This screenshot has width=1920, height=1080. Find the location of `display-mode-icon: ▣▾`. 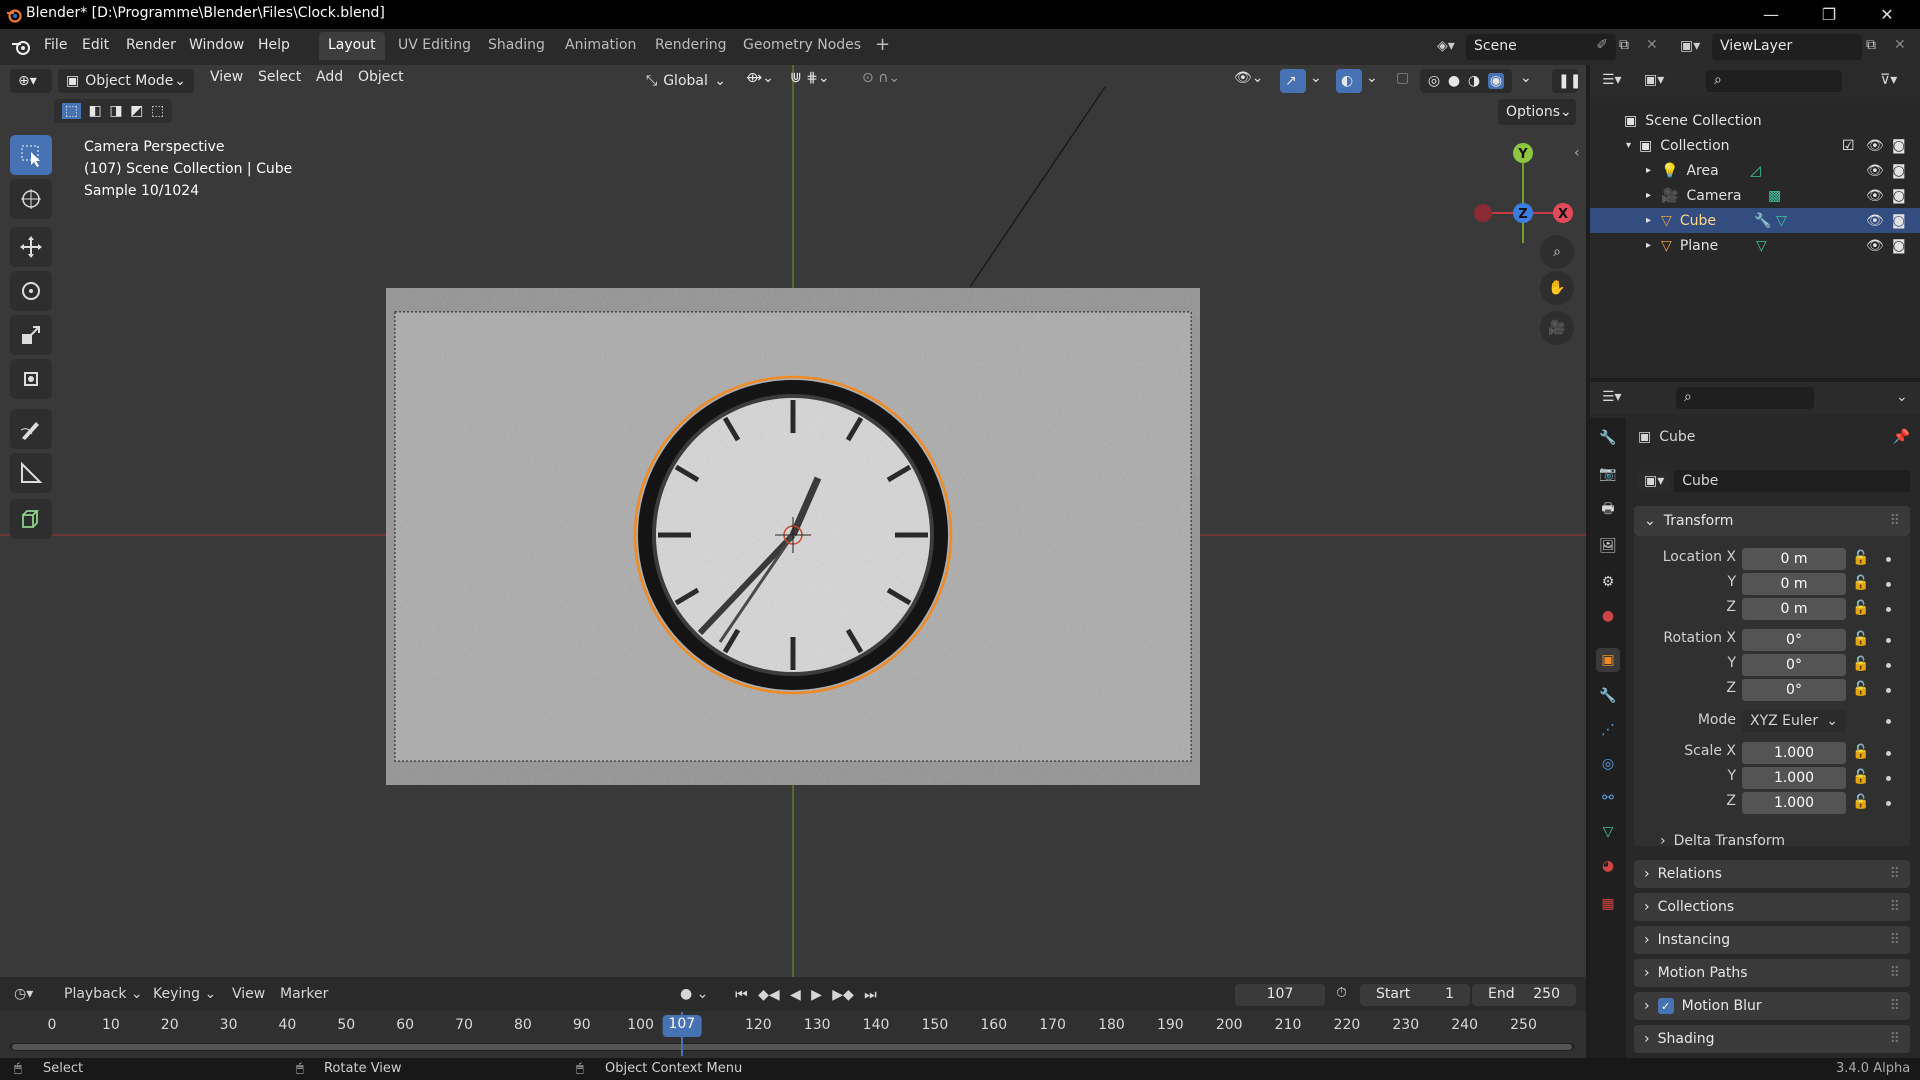

display-mode-icon: ▣▾ is located at coordinates (1654, 80).